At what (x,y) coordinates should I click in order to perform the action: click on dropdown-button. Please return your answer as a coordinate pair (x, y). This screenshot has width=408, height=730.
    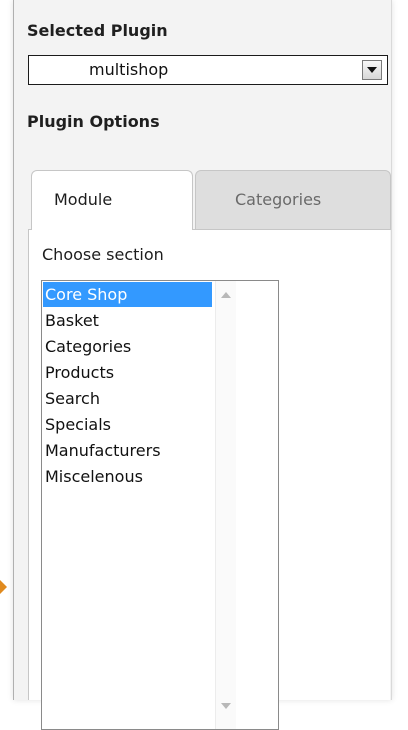
    Looking at the image, I should click on (372, 70).